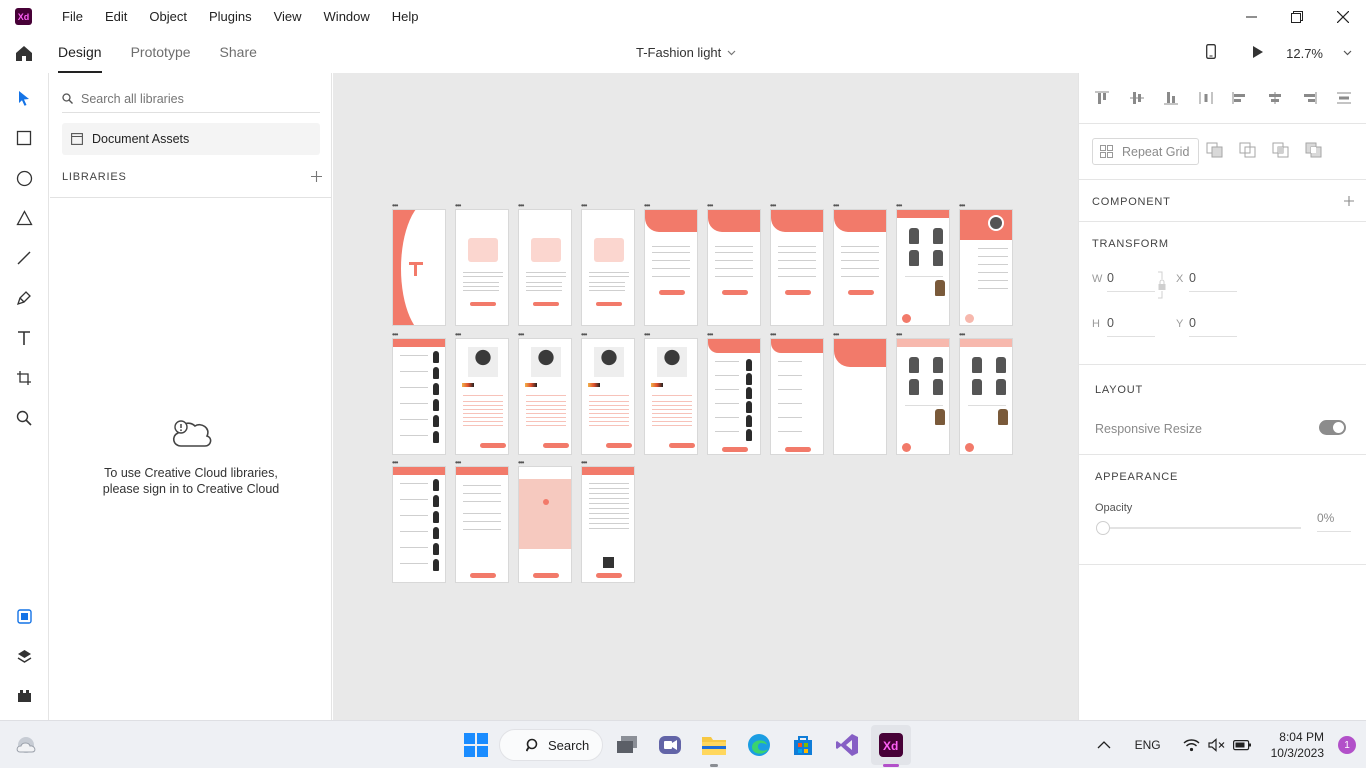  I want to click on libraries-panel-button, so click(24, 616).